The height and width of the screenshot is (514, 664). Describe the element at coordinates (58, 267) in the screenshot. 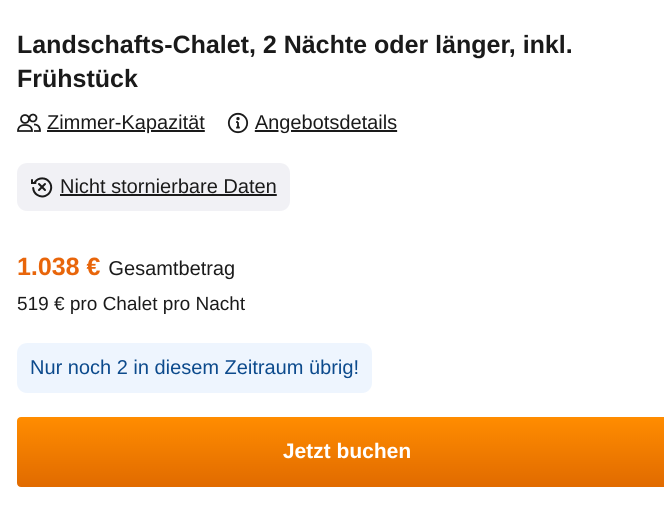

I see `total-price: 1.038 €` at that location.